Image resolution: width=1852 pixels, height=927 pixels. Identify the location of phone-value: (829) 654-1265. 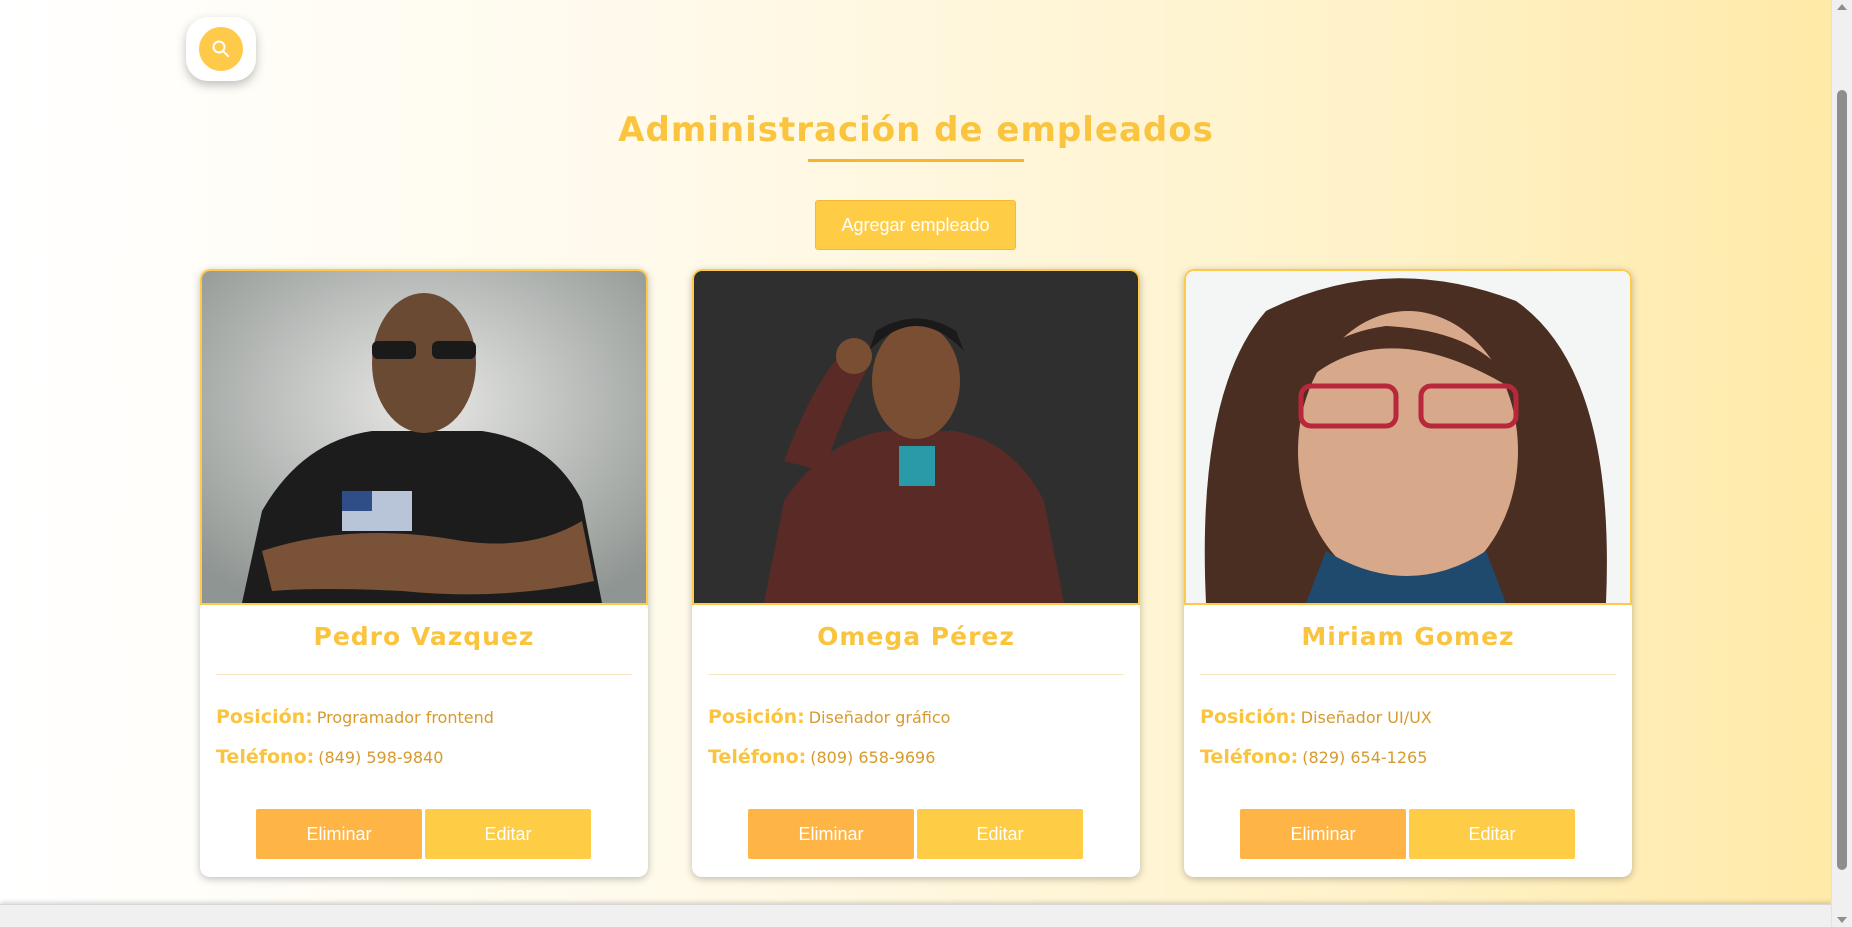
(1365, 757).